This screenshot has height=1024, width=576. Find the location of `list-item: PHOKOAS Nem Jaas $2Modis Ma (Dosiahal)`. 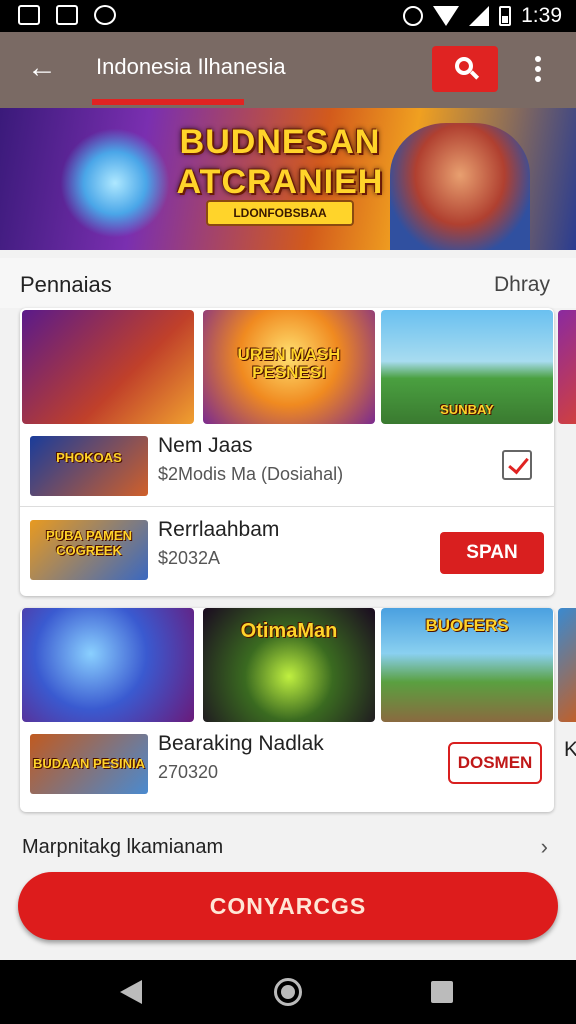

list-item: PHOKOAS Nem Jaas $2Modis Ma (Dosiahal) is located at coordinates (287, 467).